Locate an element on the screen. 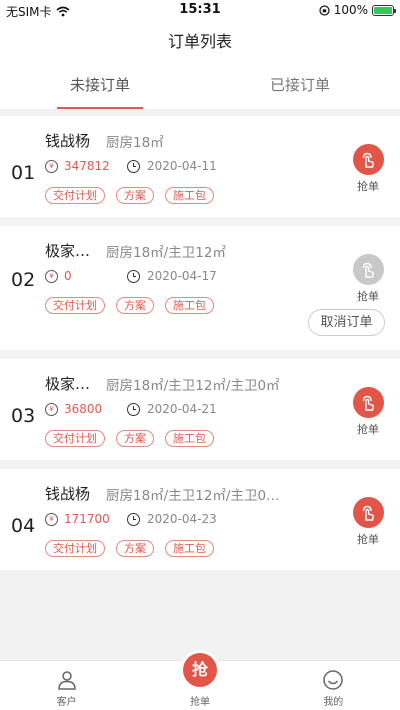  order-date: 2020-04-21 is located at coordinates (182, 409).